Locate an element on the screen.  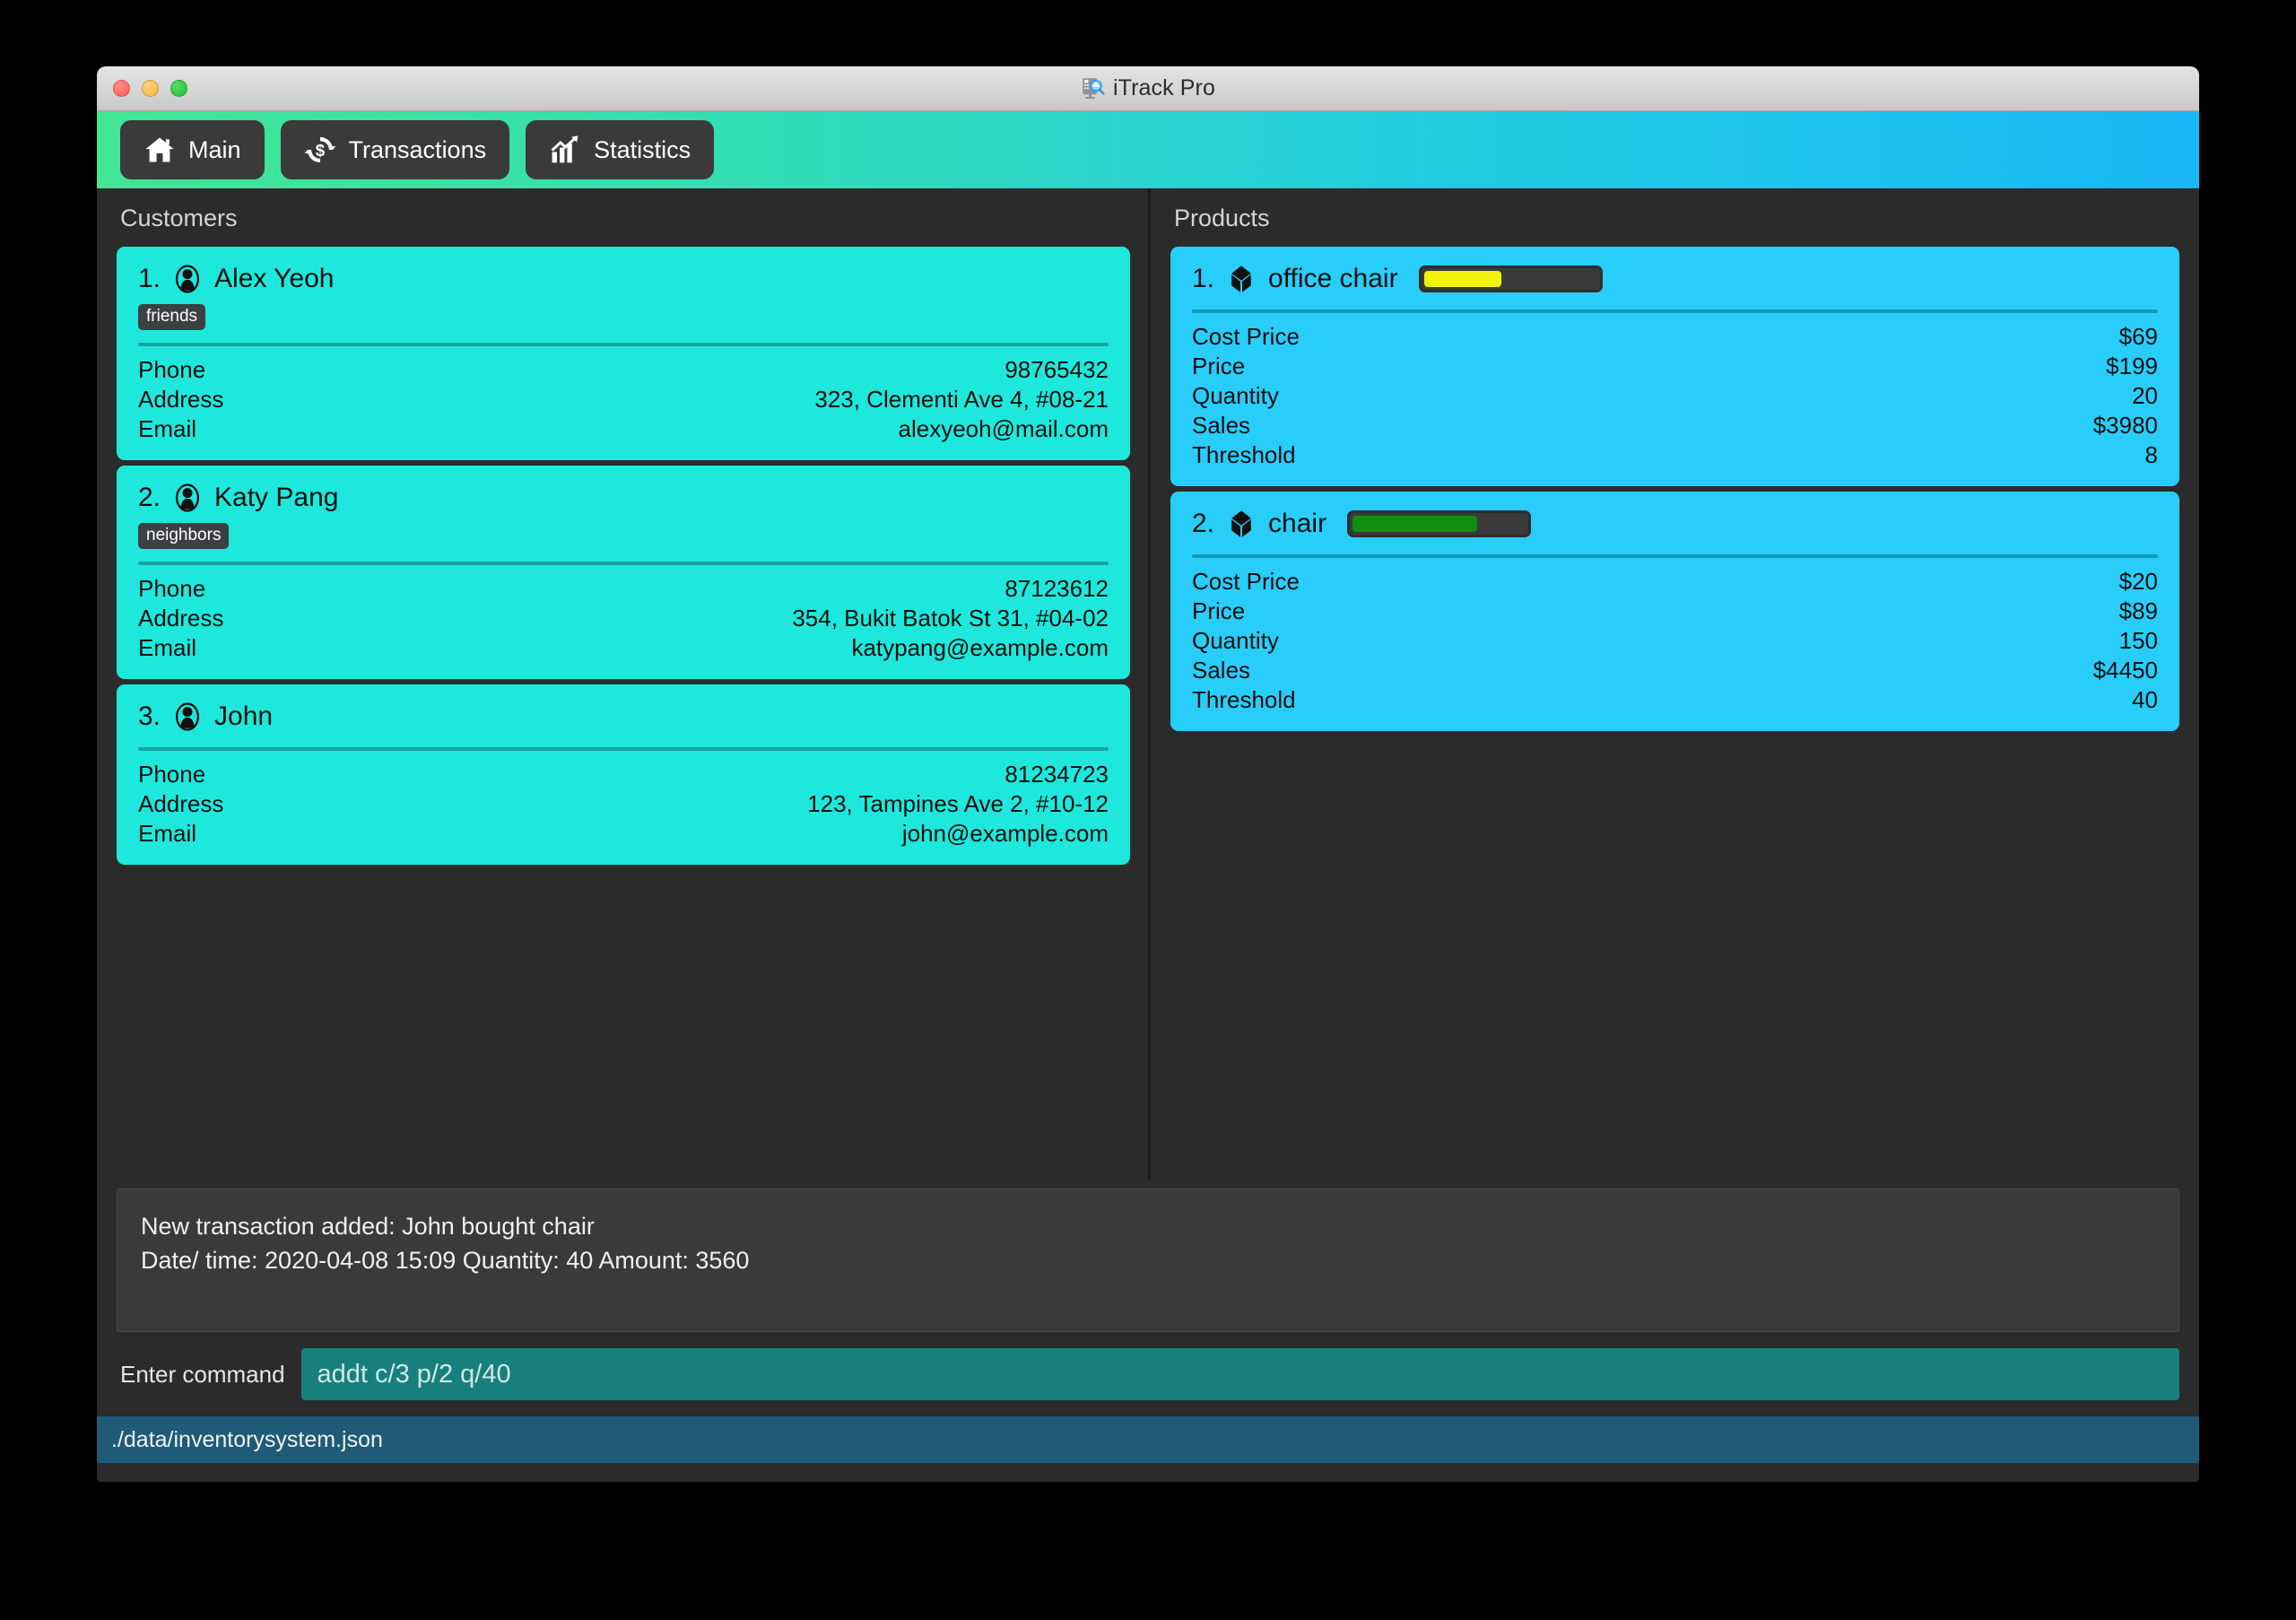
address-value: 354, Bukit Batok St 31, #04-02 is located at coordinates (950, 618).